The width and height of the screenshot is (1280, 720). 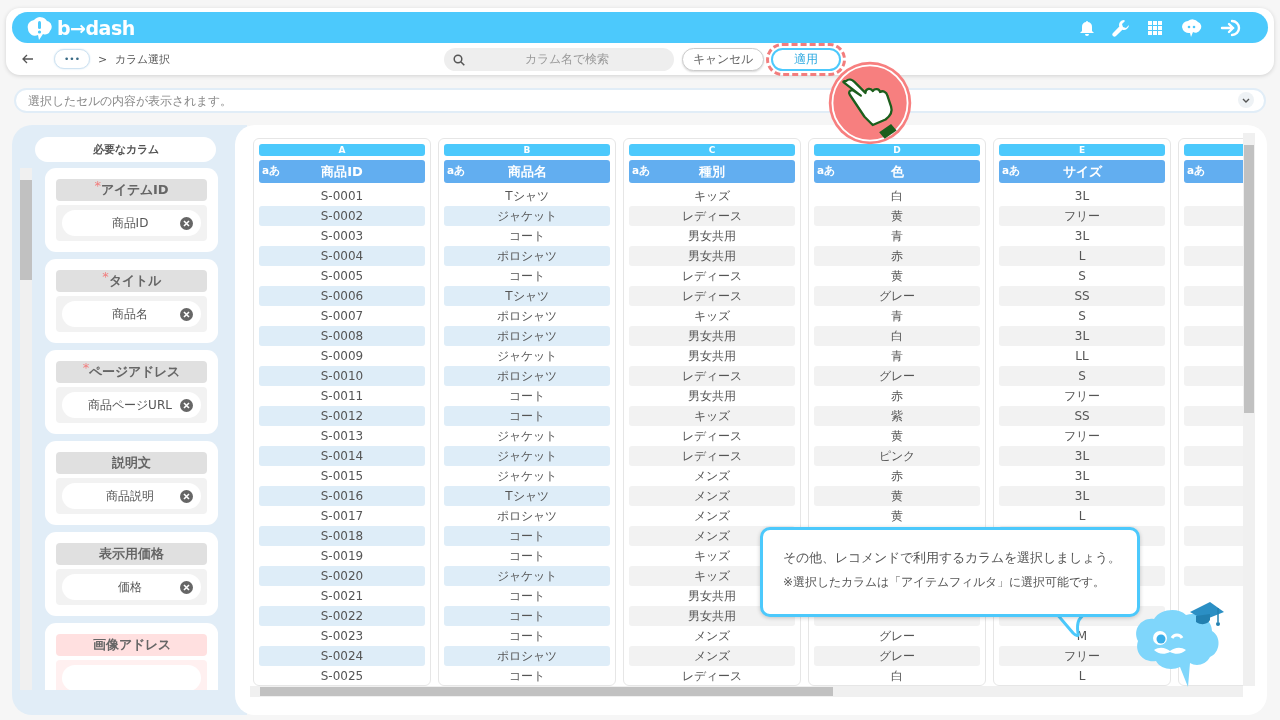 What do you see at coordinates (1246, 100) in the screenshot?
I see `chevron-down-icon` at bounding box center [1246, 100].